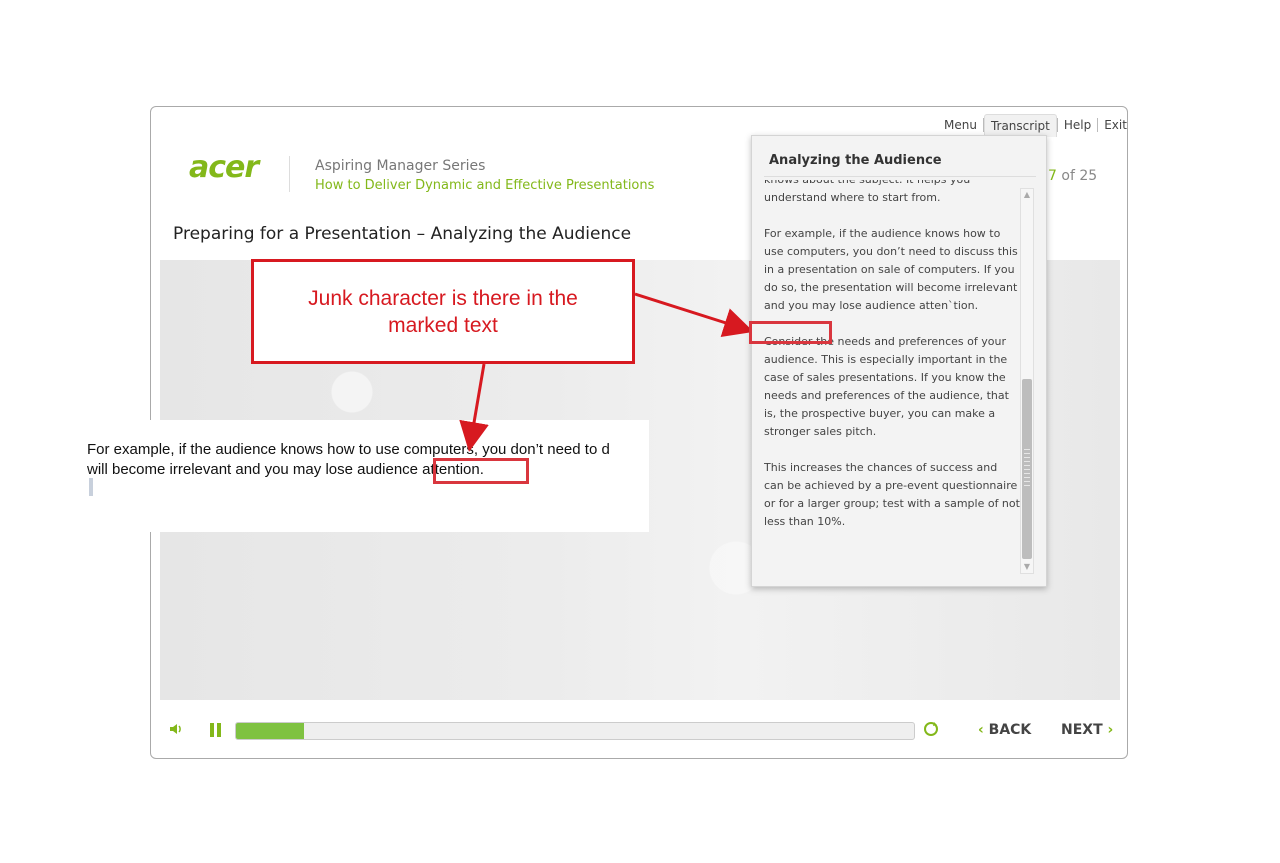  I want to click on transcript-divider, so click(900, 176).